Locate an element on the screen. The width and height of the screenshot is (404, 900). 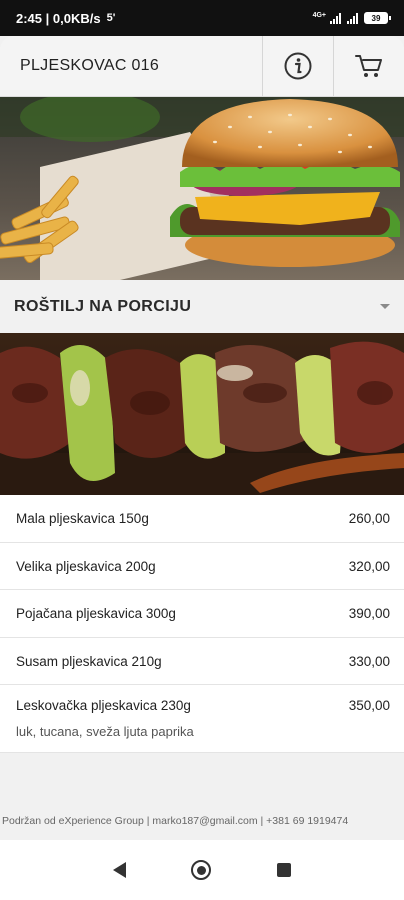
menu-item-price: 320,00 is located at coordinates (369, 566).